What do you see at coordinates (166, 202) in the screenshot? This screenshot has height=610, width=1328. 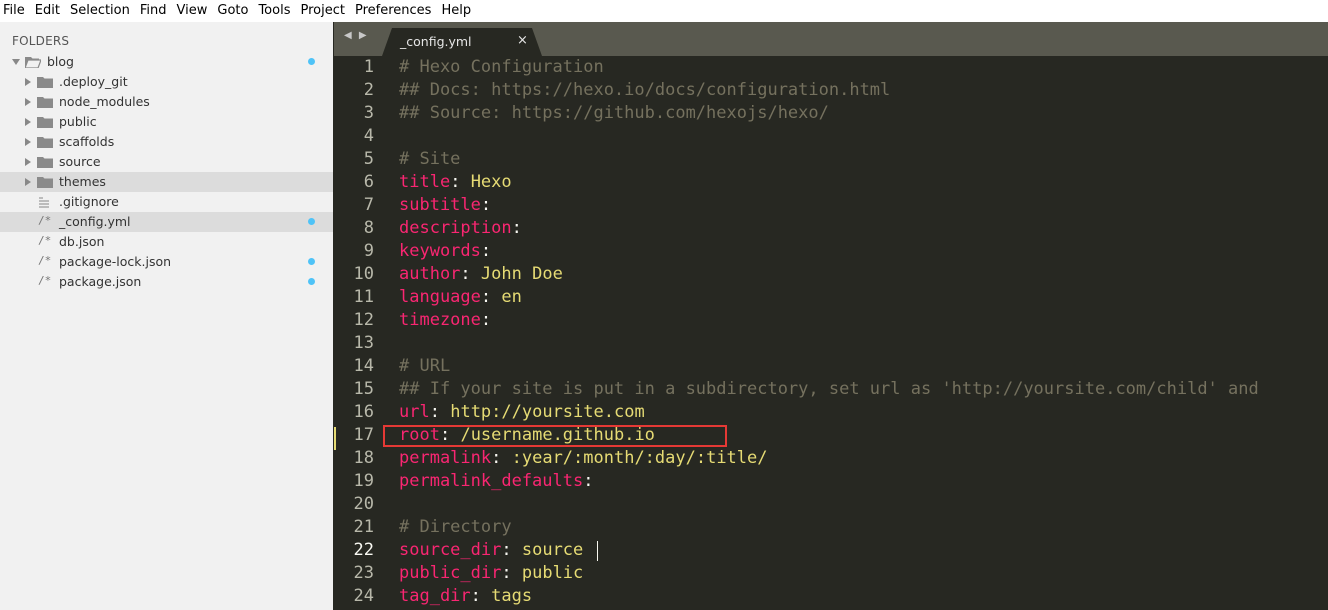 I see `sidebar-item-gitignore: .gitignore` at bounding box center [166, 202].